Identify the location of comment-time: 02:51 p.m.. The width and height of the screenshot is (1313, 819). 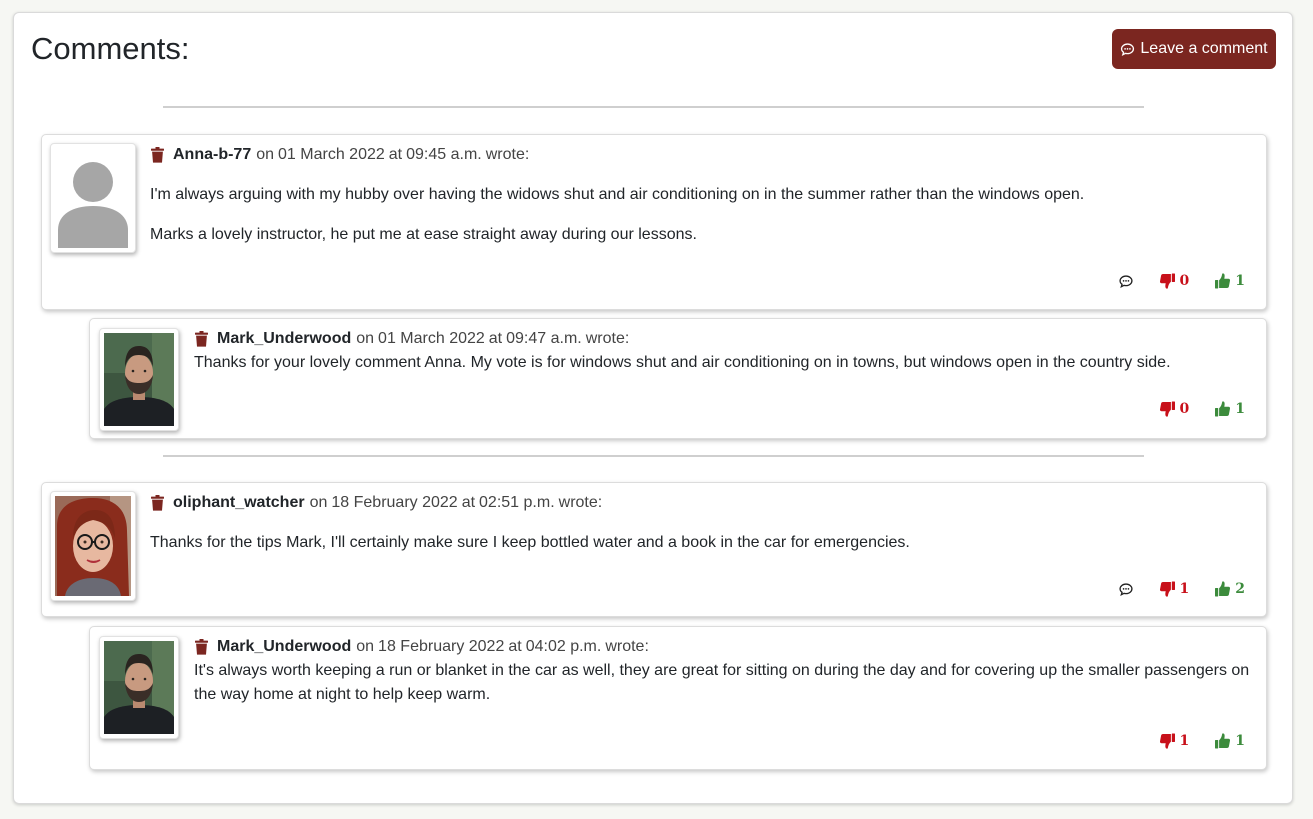
(517, 502).